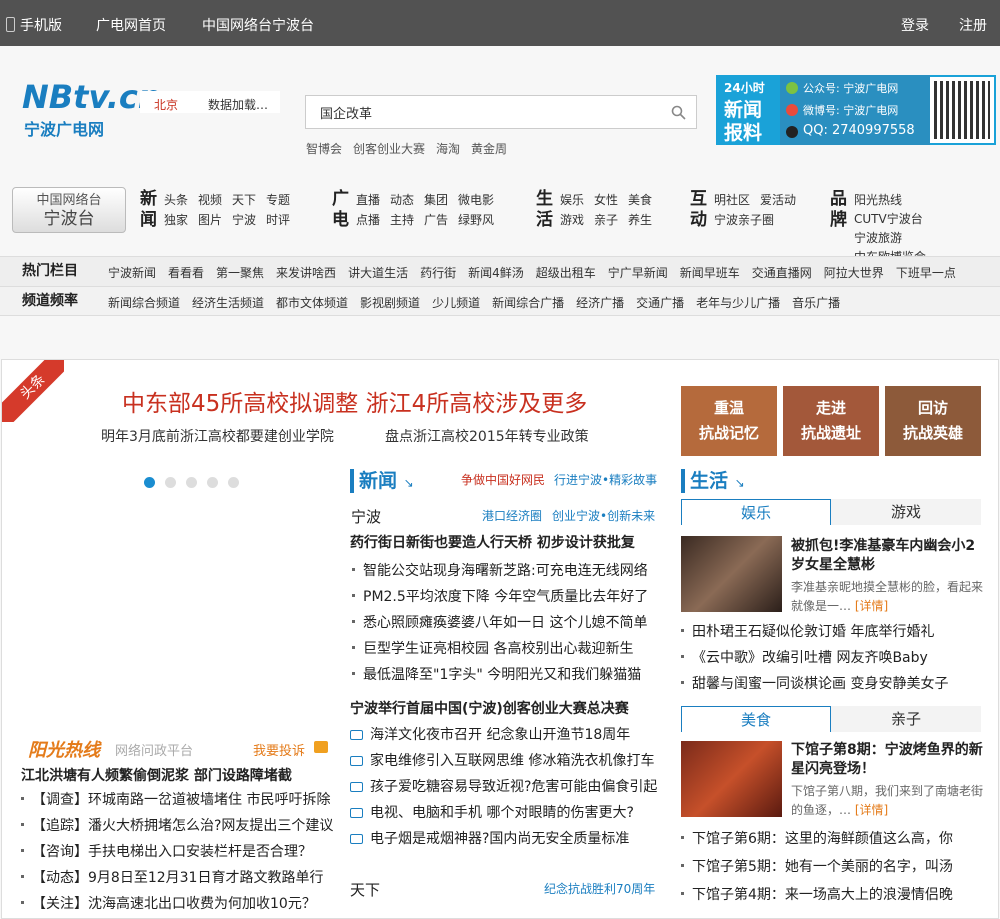  I want to click on feature-title: 被抓包!李准基豪车内幽会小2岁女星全慧彬, so click(888, 556).